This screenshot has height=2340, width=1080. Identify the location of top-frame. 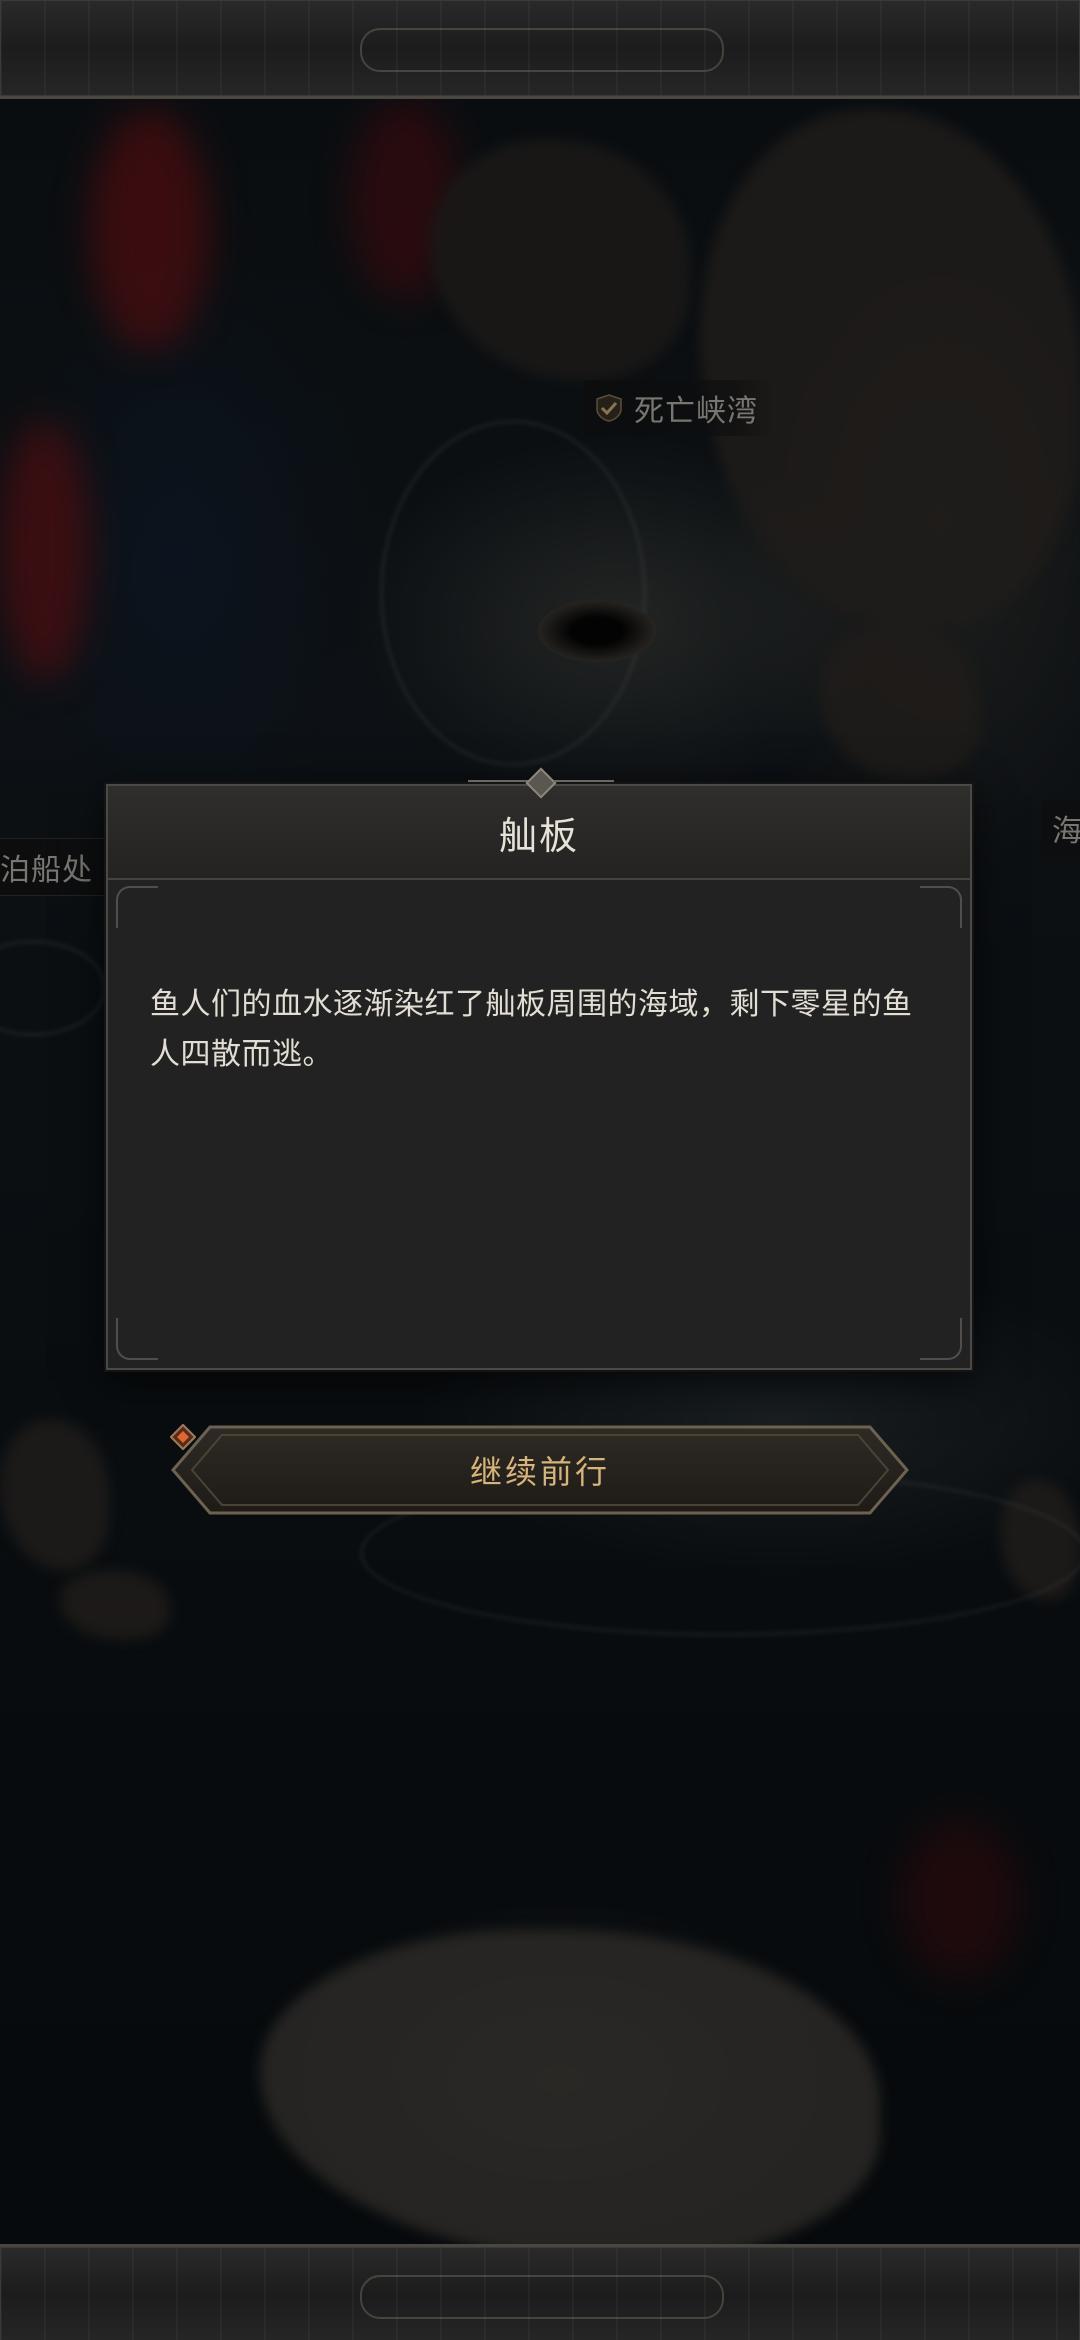
(540, 49).